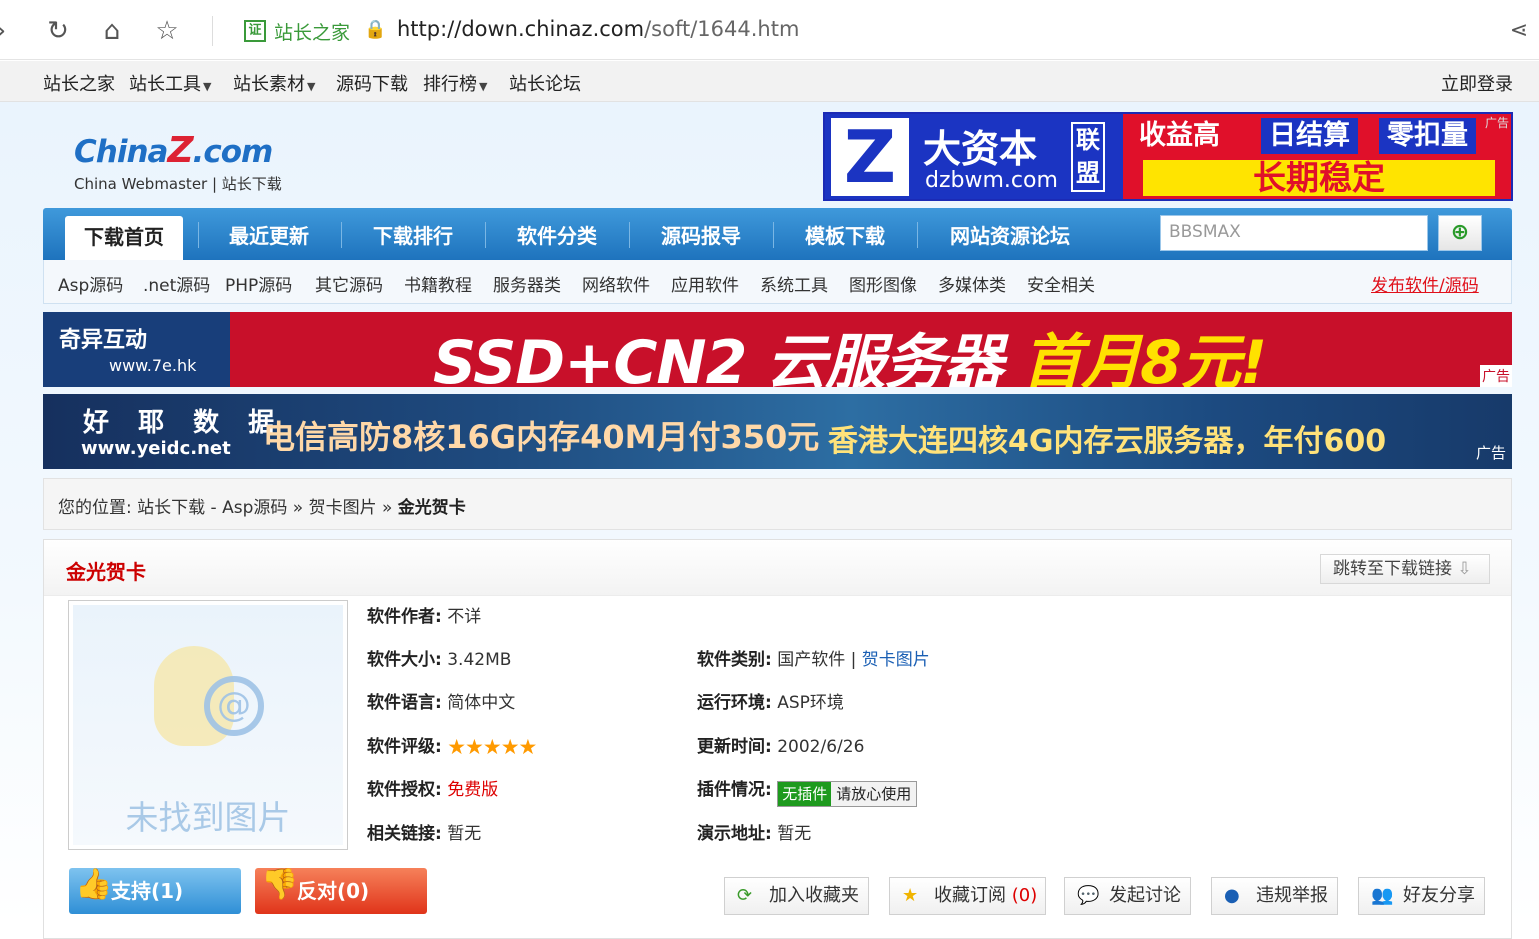  Describe the element at coordinates (1519, 31) in the screenshot. I see `share-icon: ⋖` at that location.